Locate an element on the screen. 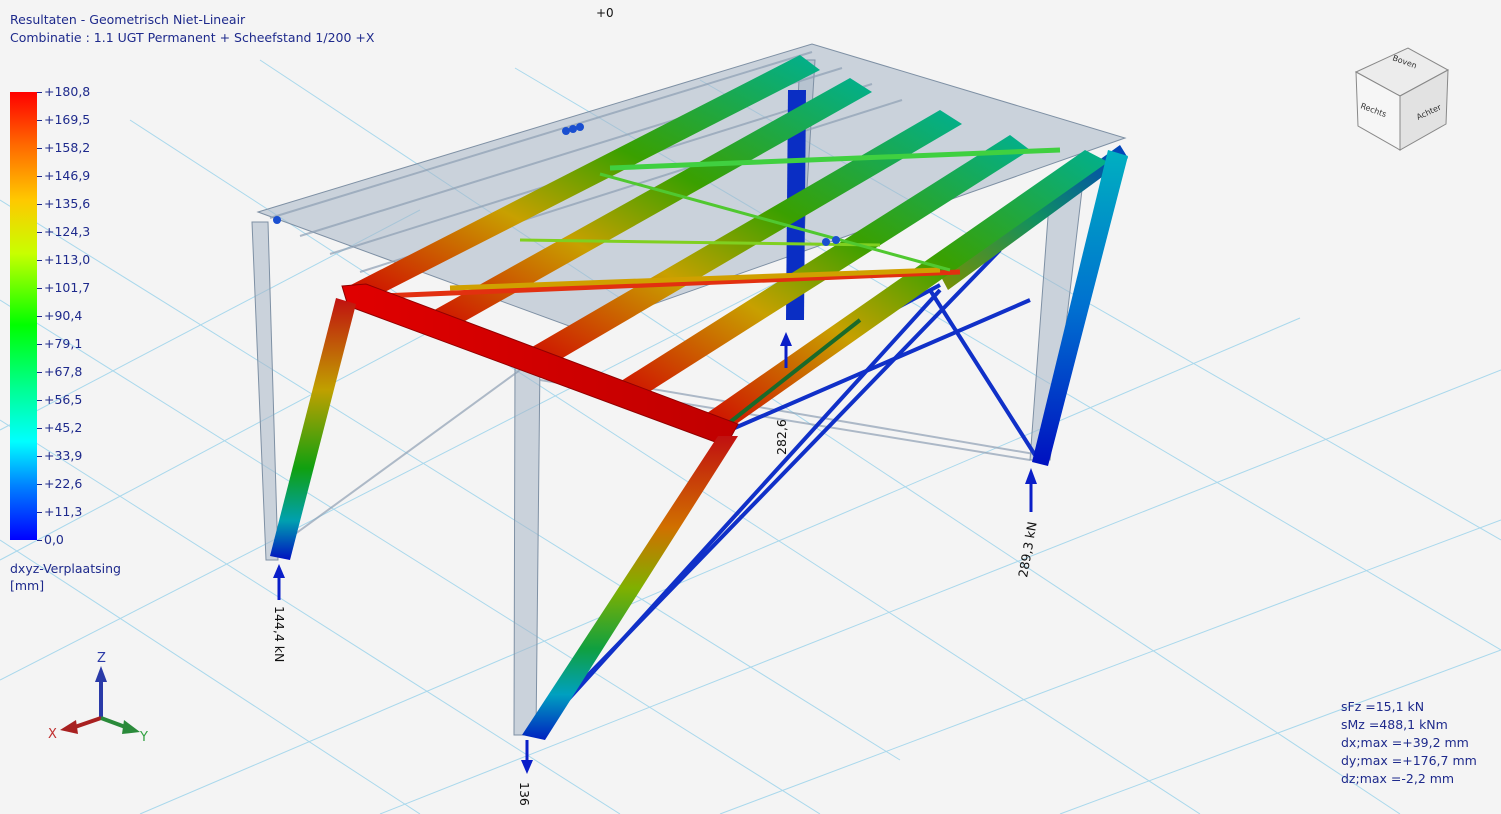 The image size is (1501, 814). color-legend-bar is located at coordinates (23, 316).